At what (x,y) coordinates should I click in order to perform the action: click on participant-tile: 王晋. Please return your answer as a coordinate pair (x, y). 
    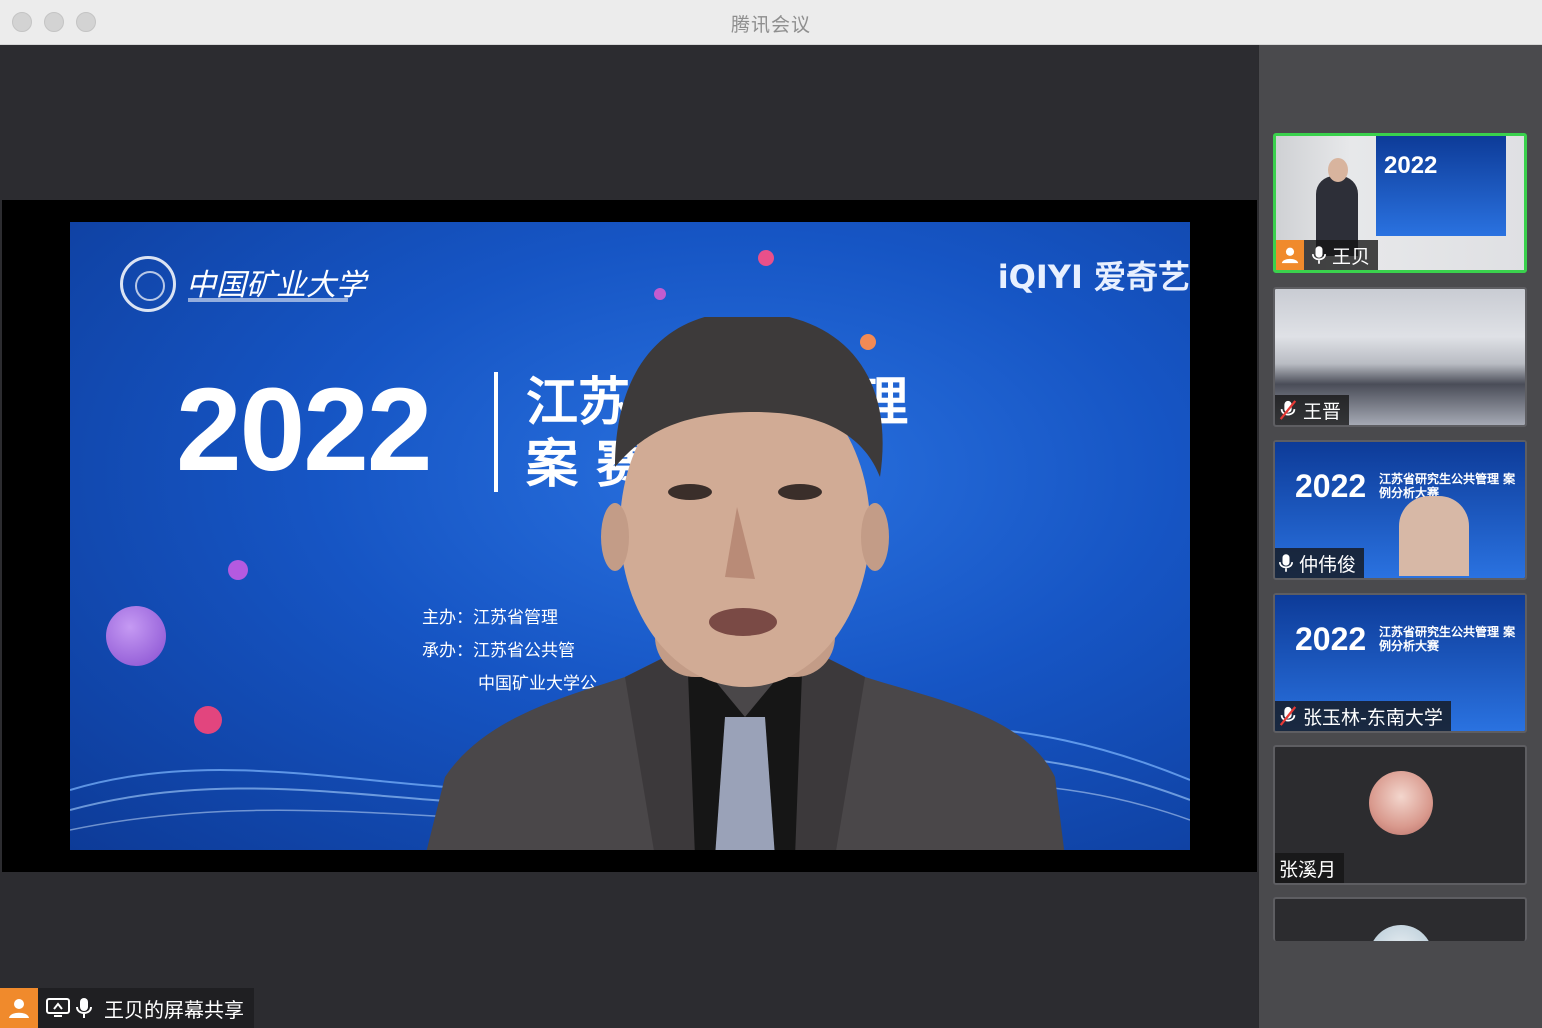
    Looking at the image, I should click on (1400, 357).